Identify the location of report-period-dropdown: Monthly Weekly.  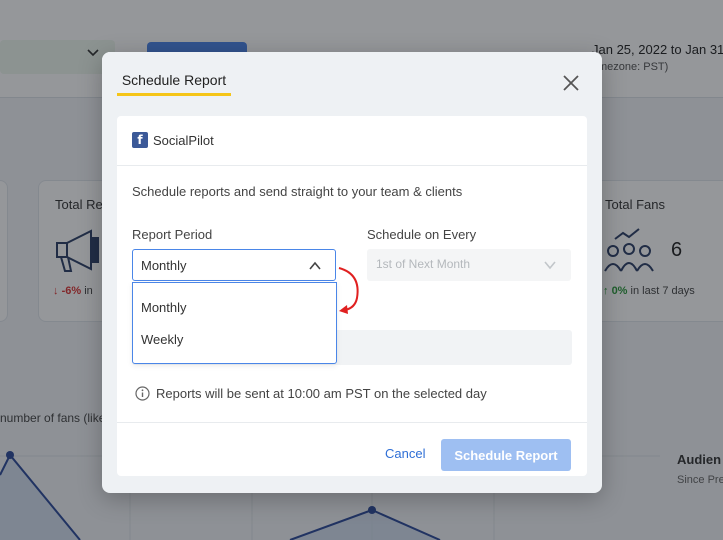
(234, 323).